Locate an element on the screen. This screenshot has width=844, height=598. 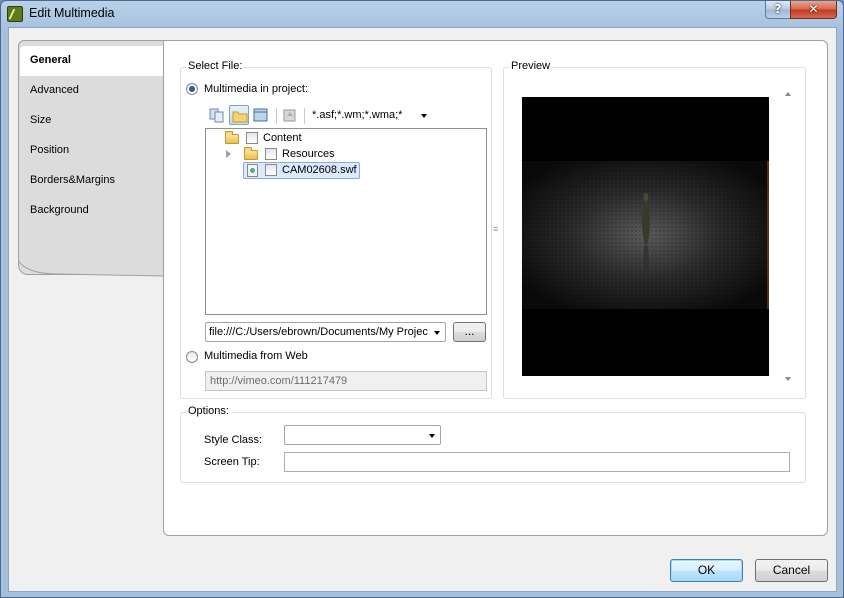
import-icon is located at coordinates (290, 115).